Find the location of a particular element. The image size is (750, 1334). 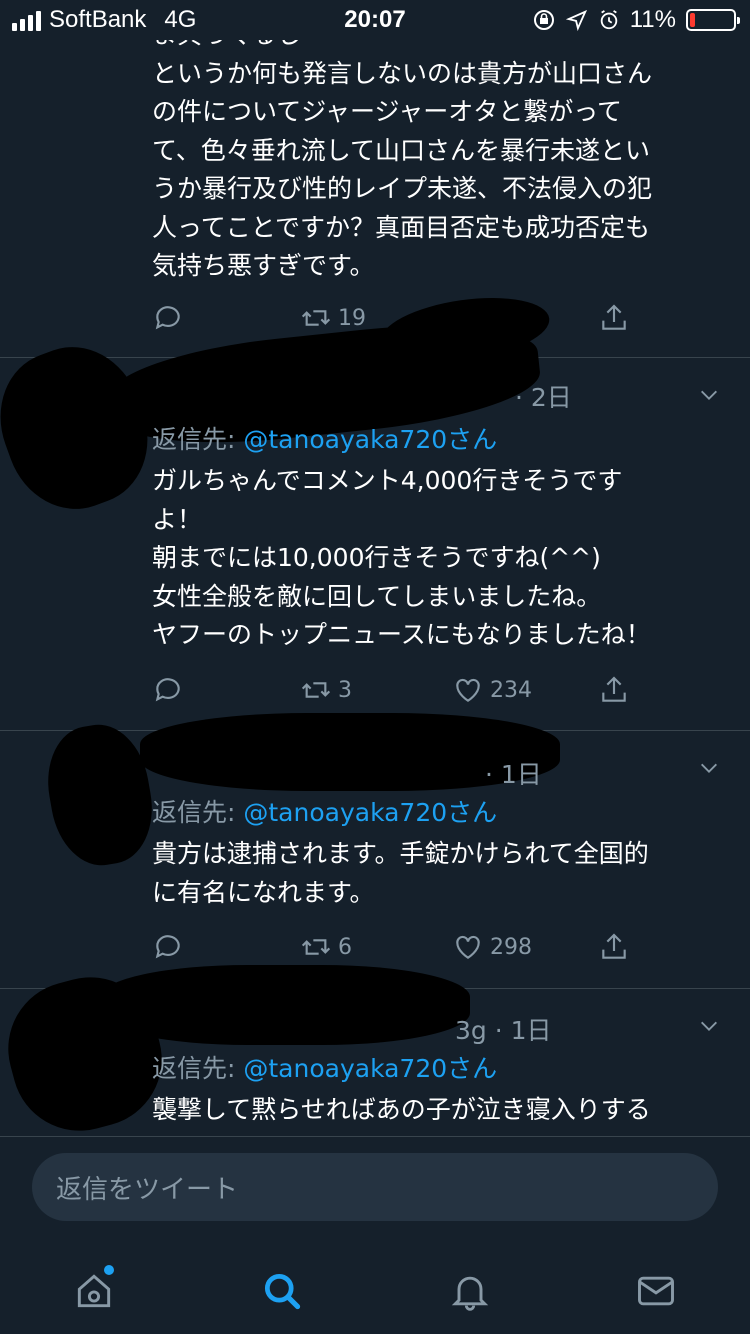

tweet-actions: 3 234 is located at coordinates (397, 694).